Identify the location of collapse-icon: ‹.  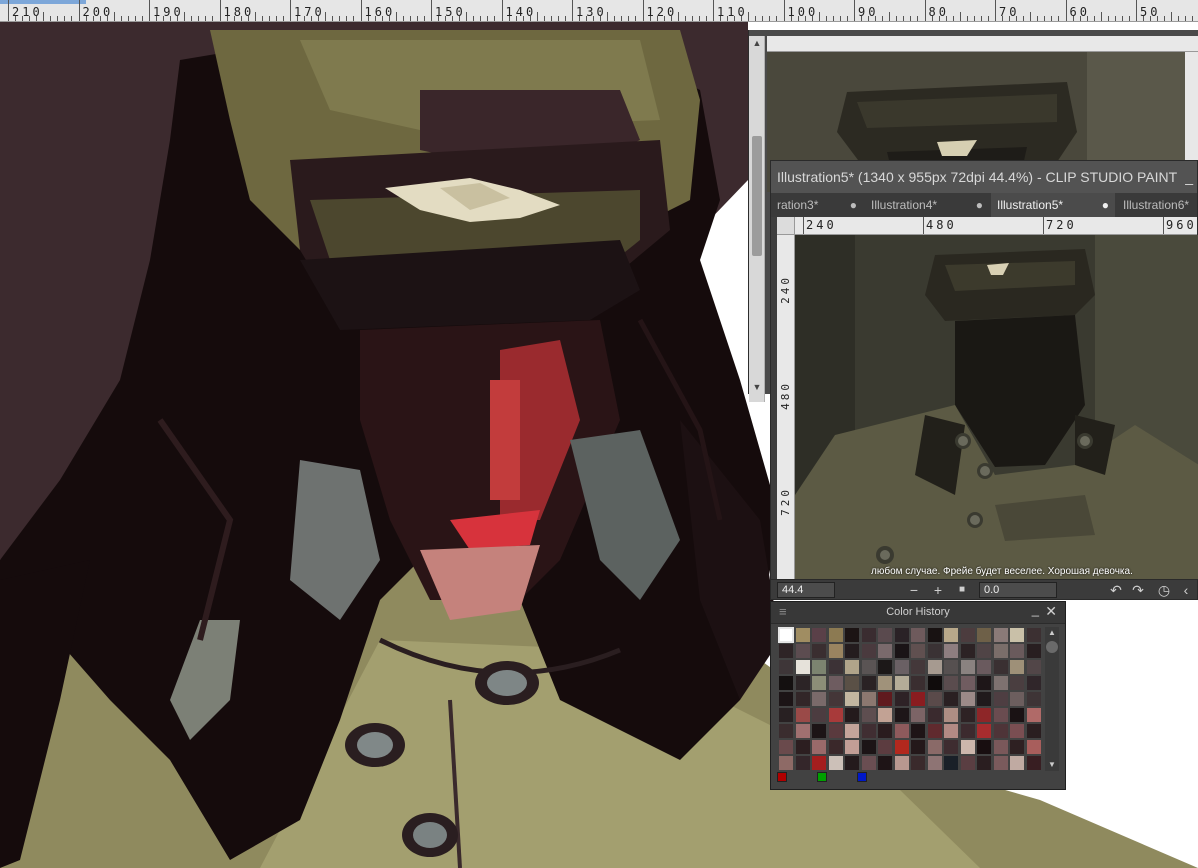
(1186, 590).